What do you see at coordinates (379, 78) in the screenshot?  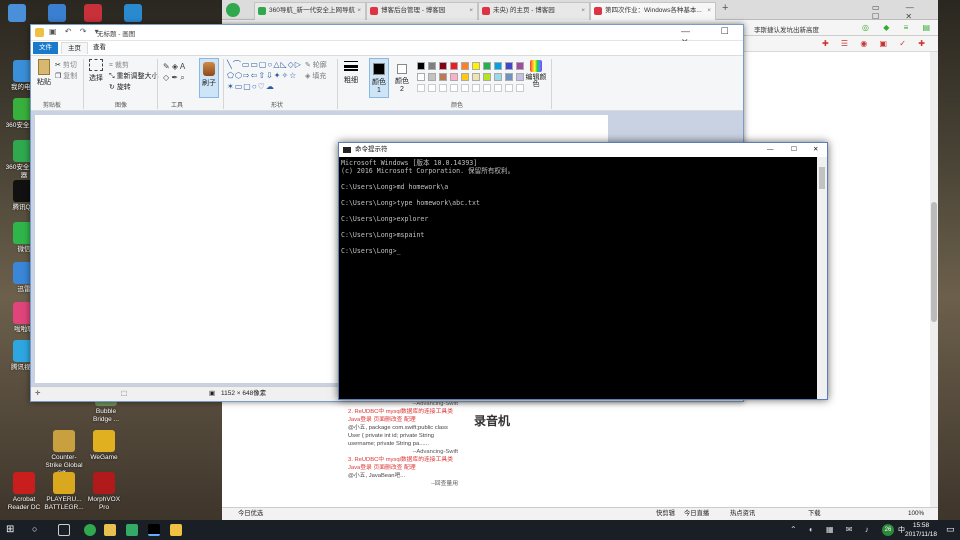 I see `color1-button: 颜色 1` at bounding box center [379, 78].